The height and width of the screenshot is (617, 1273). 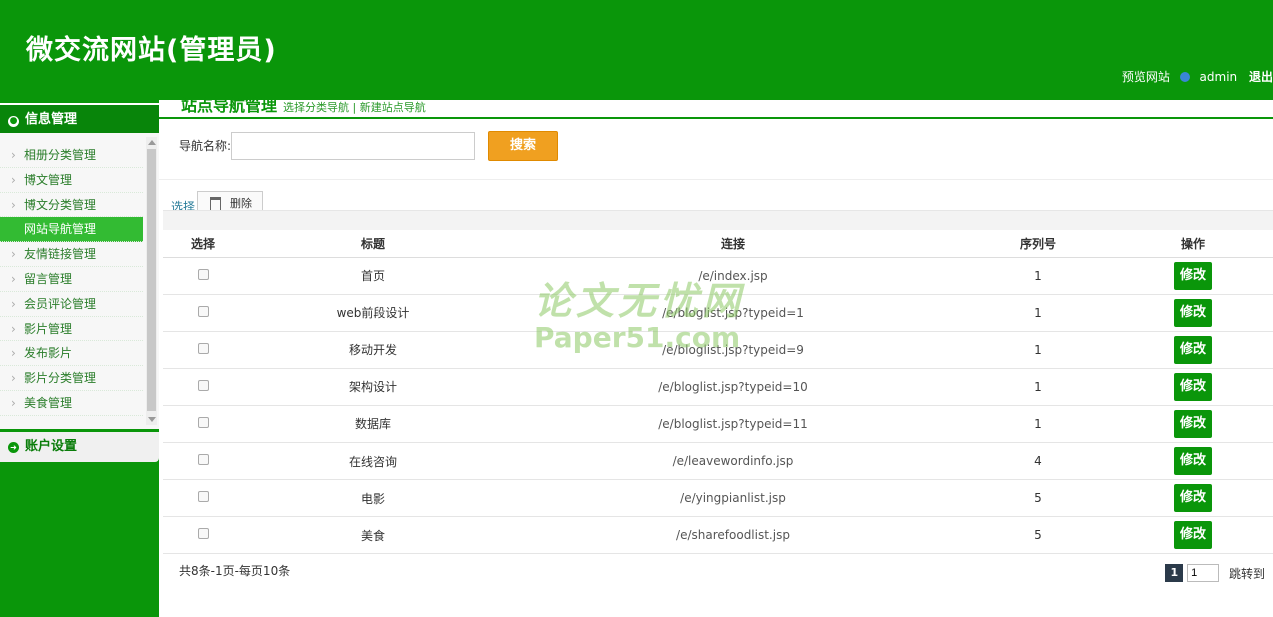 What do you see at coordinates (733, 276) in the screenshot?
I see `row-link: /e/index.jsp` at bounding box center [733, 276].